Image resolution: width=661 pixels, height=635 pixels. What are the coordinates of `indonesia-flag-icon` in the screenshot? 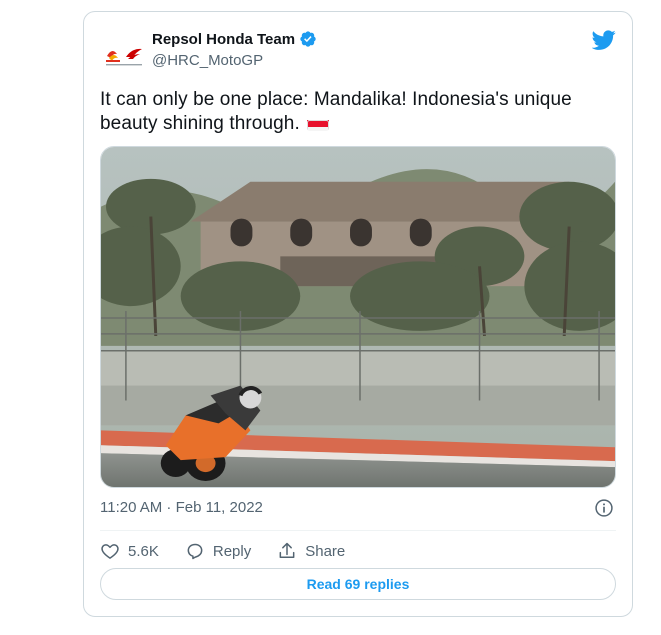 It's located at (318, 124).